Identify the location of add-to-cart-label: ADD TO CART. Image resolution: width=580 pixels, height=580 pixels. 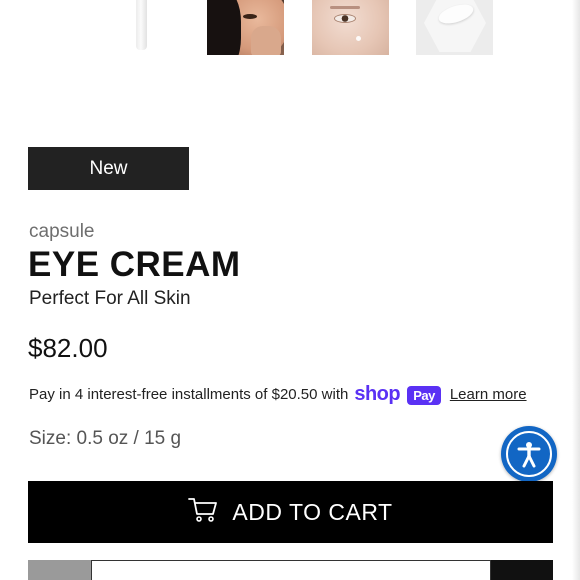
(312, 511).